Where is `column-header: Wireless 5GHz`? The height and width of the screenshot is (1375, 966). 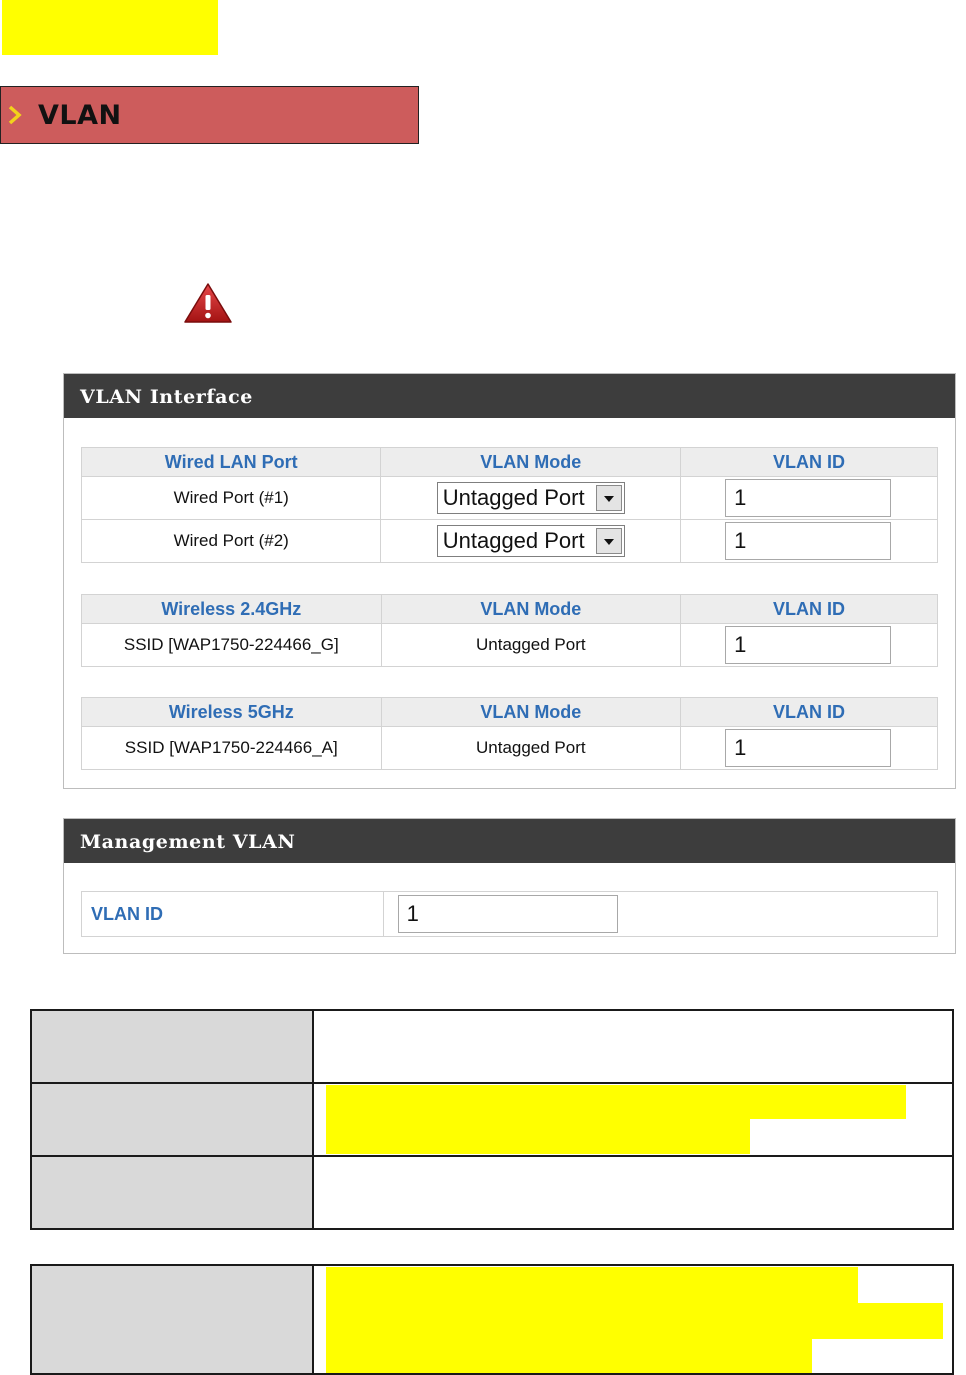
column-header: Wireless 5GHz is located at coordinates (231, 712).